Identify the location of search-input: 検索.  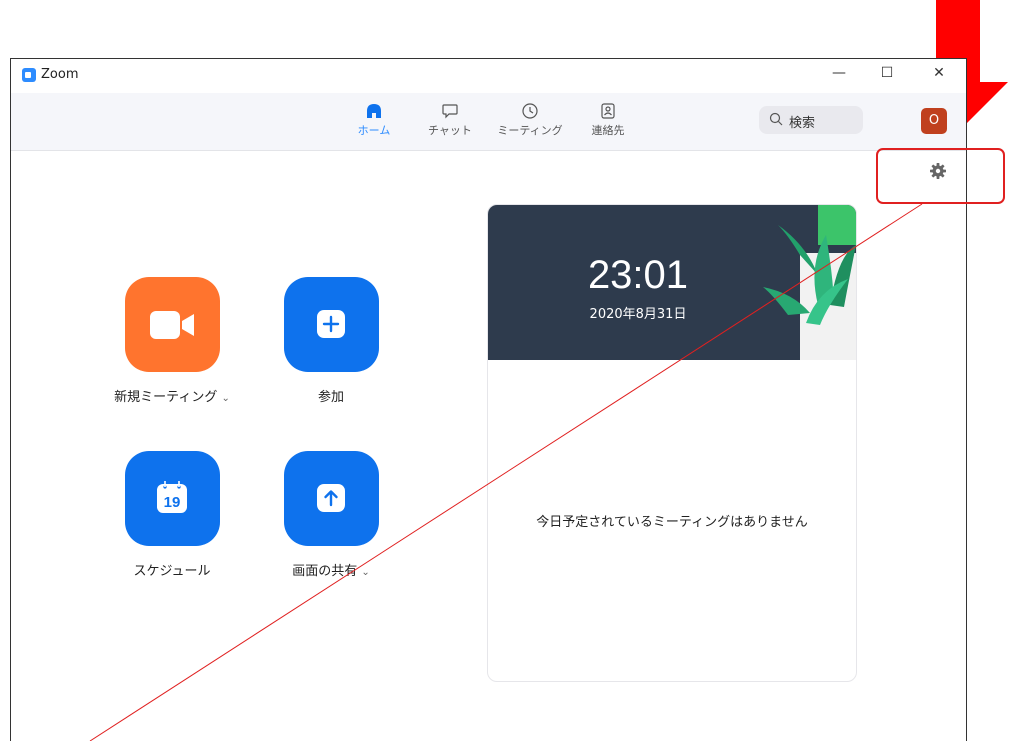
(811, 120).